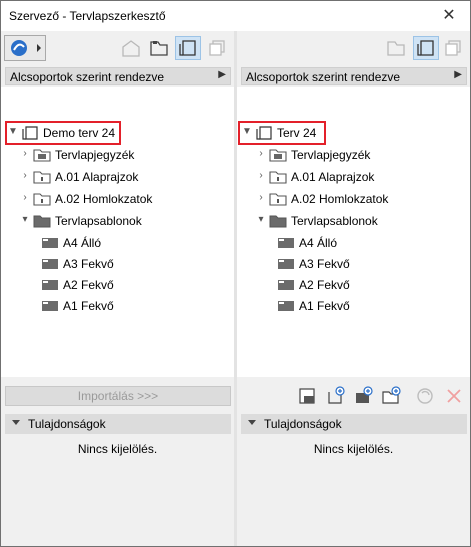 This screenshot has width=471, height=547. I want to click on tree-item-project: ▼ Demo terv 24, so click(107, 133).